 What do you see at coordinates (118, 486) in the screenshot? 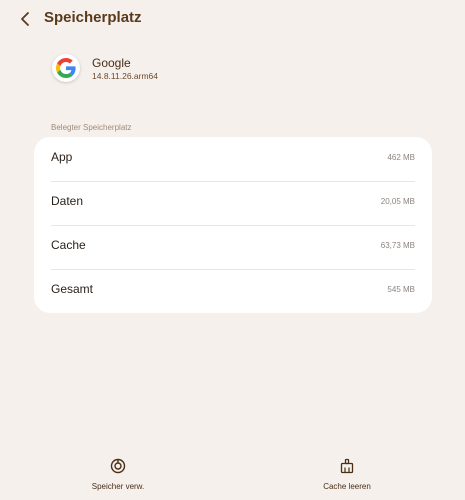
I see `manage-storage-label: Speicher verw.` at bounding box center [118, 486].